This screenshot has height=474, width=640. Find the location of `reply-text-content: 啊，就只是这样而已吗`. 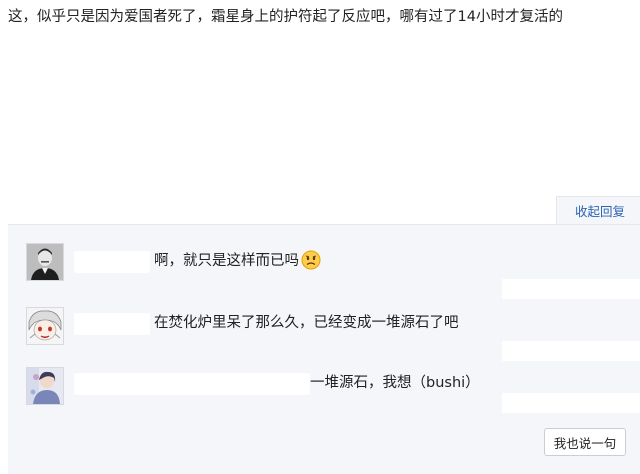

reply-text-content: 啊，就只是这样而已吗 is located at coordinates (226, 261).